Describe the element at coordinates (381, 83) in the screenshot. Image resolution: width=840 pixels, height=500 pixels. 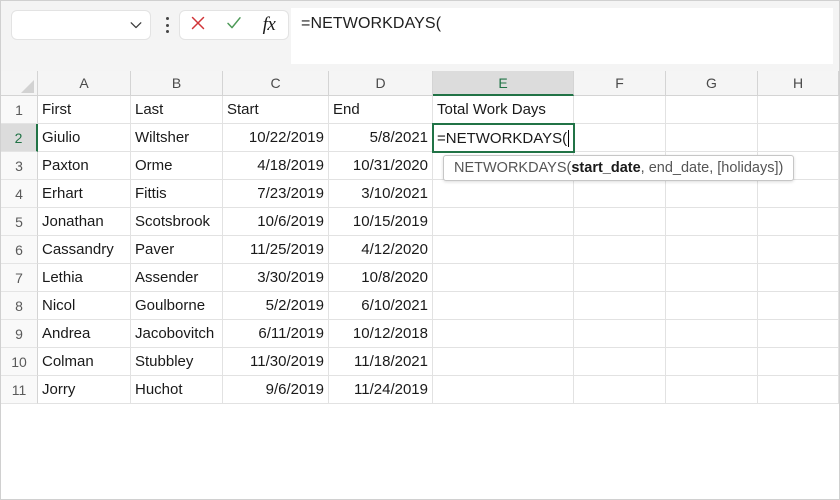
I see `column-header-d: D` at that location.